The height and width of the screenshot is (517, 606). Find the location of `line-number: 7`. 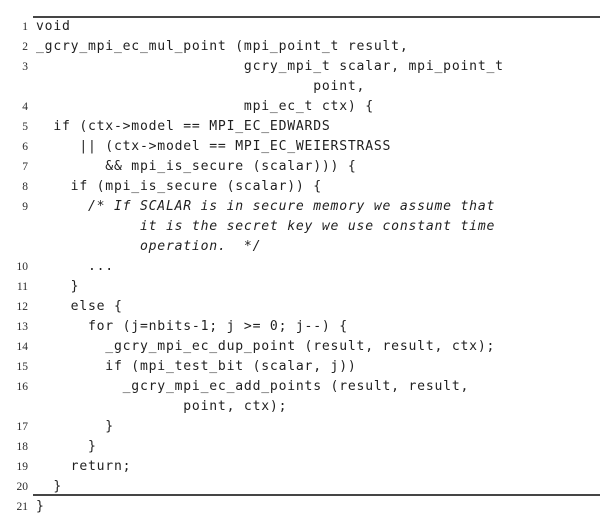

line-number: 7 is located at coordinates (25, 167).